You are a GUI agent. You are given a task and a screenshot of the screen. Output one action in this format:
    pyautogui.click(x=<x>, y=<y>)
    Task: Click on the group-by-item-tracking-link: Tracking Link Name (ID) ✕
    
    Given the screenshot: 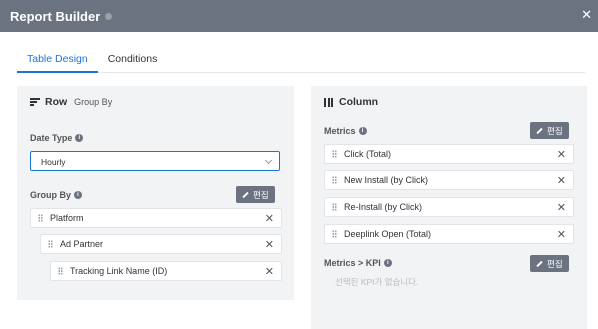 What is the action you would take?
    pyautogui.click(x=166, y=271)
    